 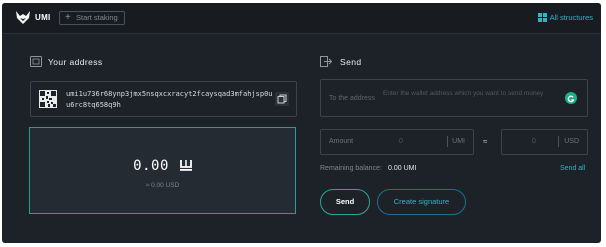 What do you see at coordinates (485, 141) in the screenshot?
I see `approx-symbol: ≈` at bounding box center [485, 141].